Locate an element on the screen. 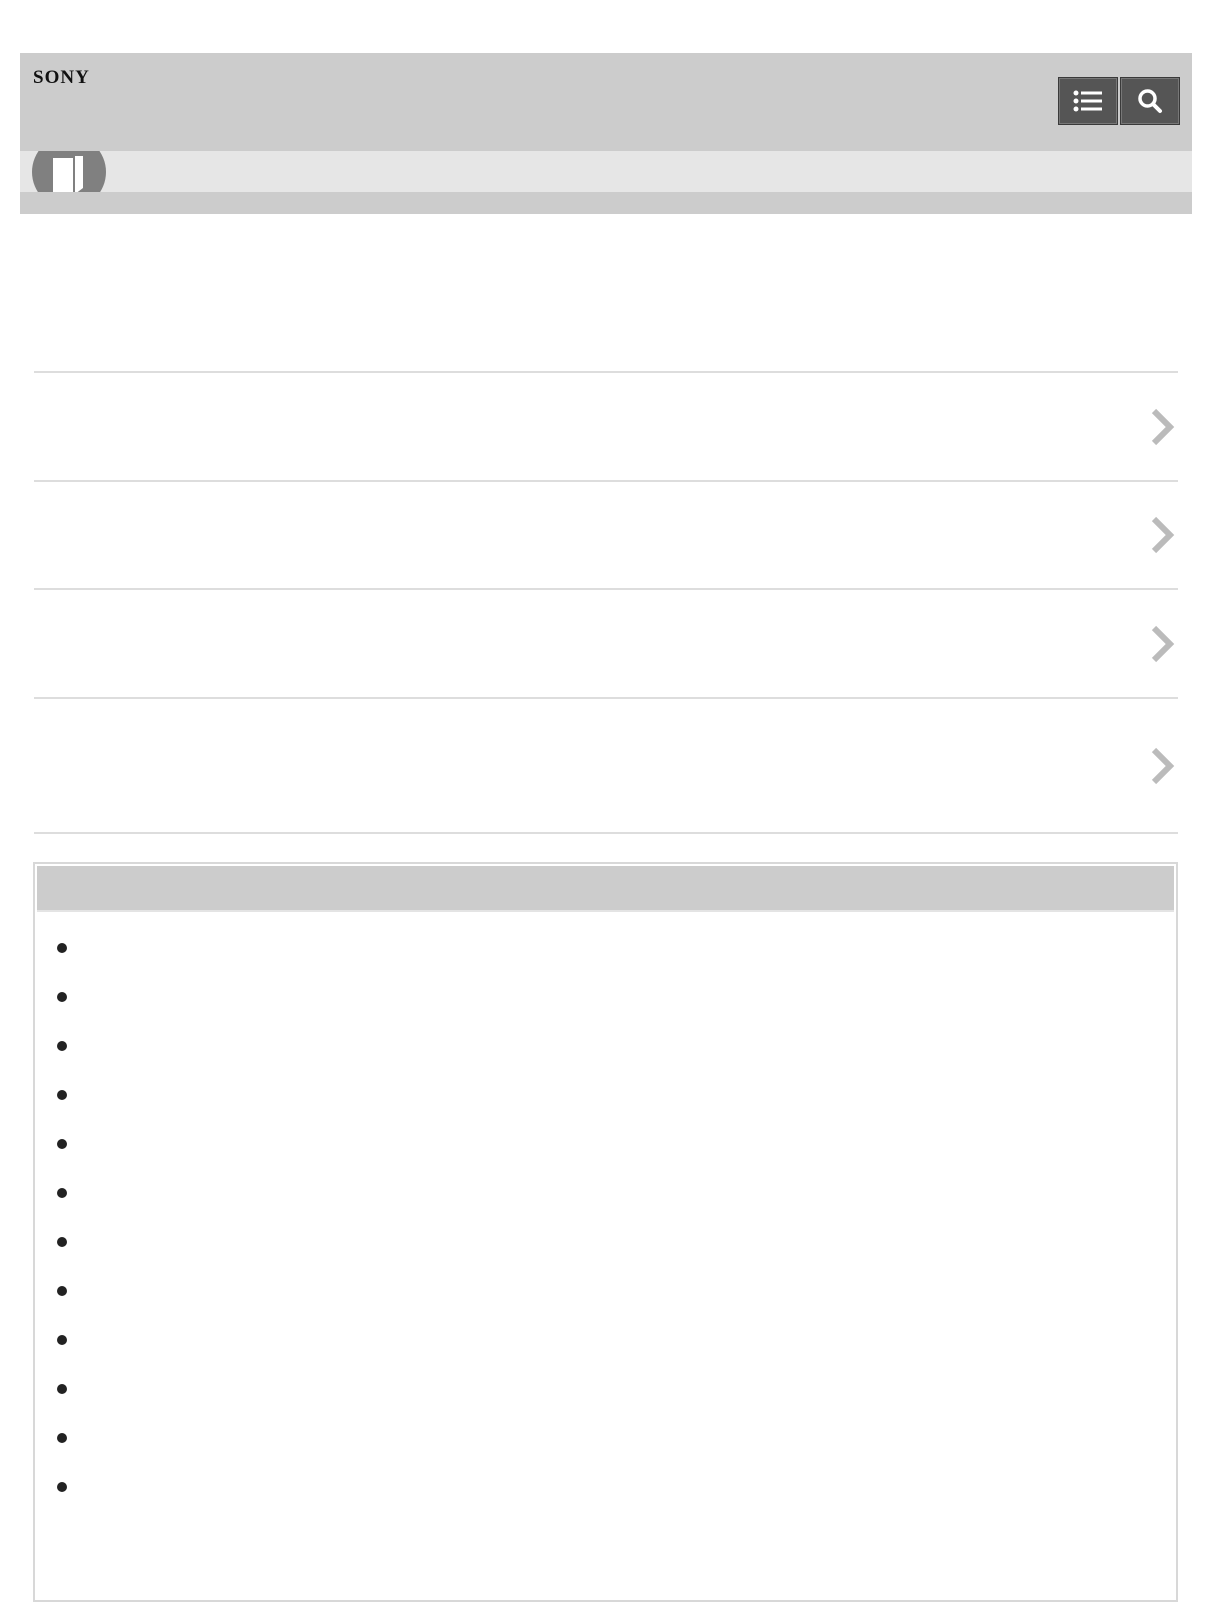 The width and height of the screenshot is (1225, 1602). list-icon is located at coordinates (1087, 101).